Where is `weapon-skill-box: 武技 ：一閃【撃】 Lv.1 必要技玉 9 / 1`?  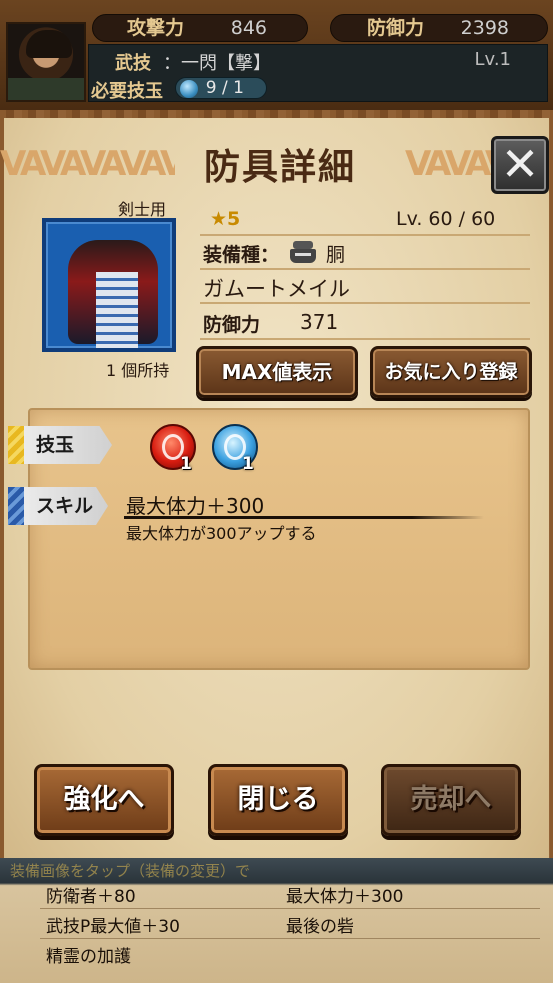
weapon-skill-box: 武技 ：一閃【撃】 Lv.1 必要技玉 9 / 1 is located at coordinates (318, 73).